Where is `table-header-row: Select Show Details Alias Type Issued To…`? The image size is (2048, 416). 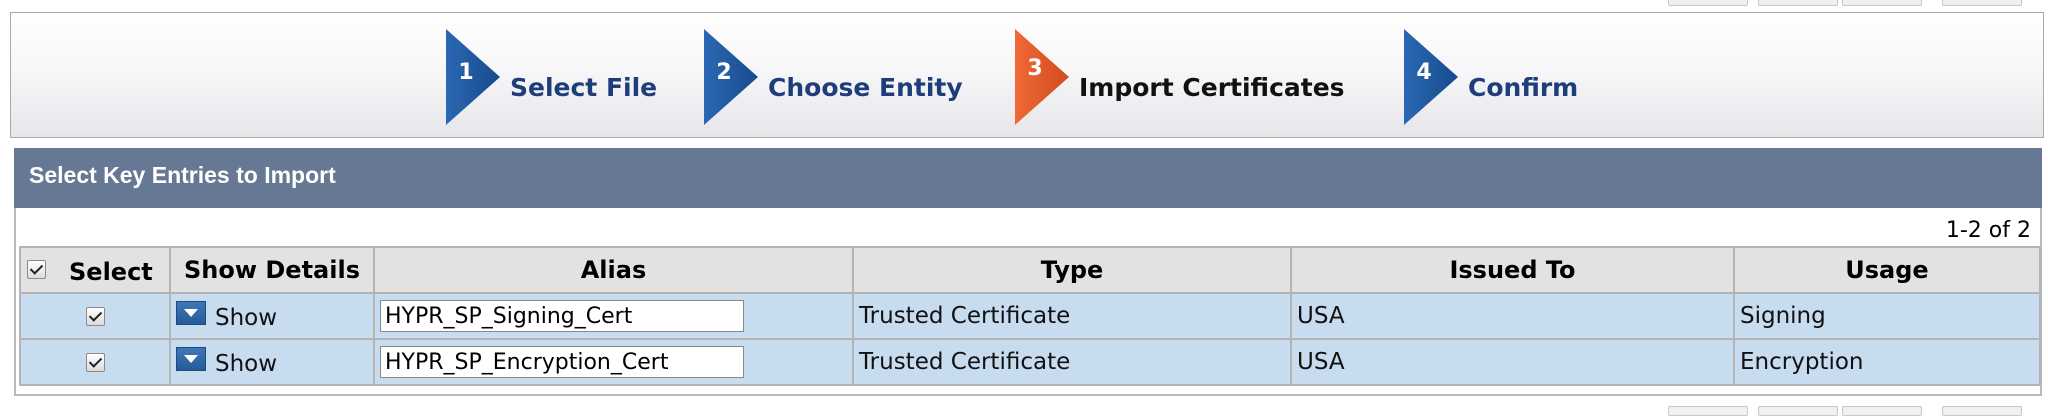 table-header-row: Select Show Details Alias Type Issued To… is located at coordinates (1030, 270).